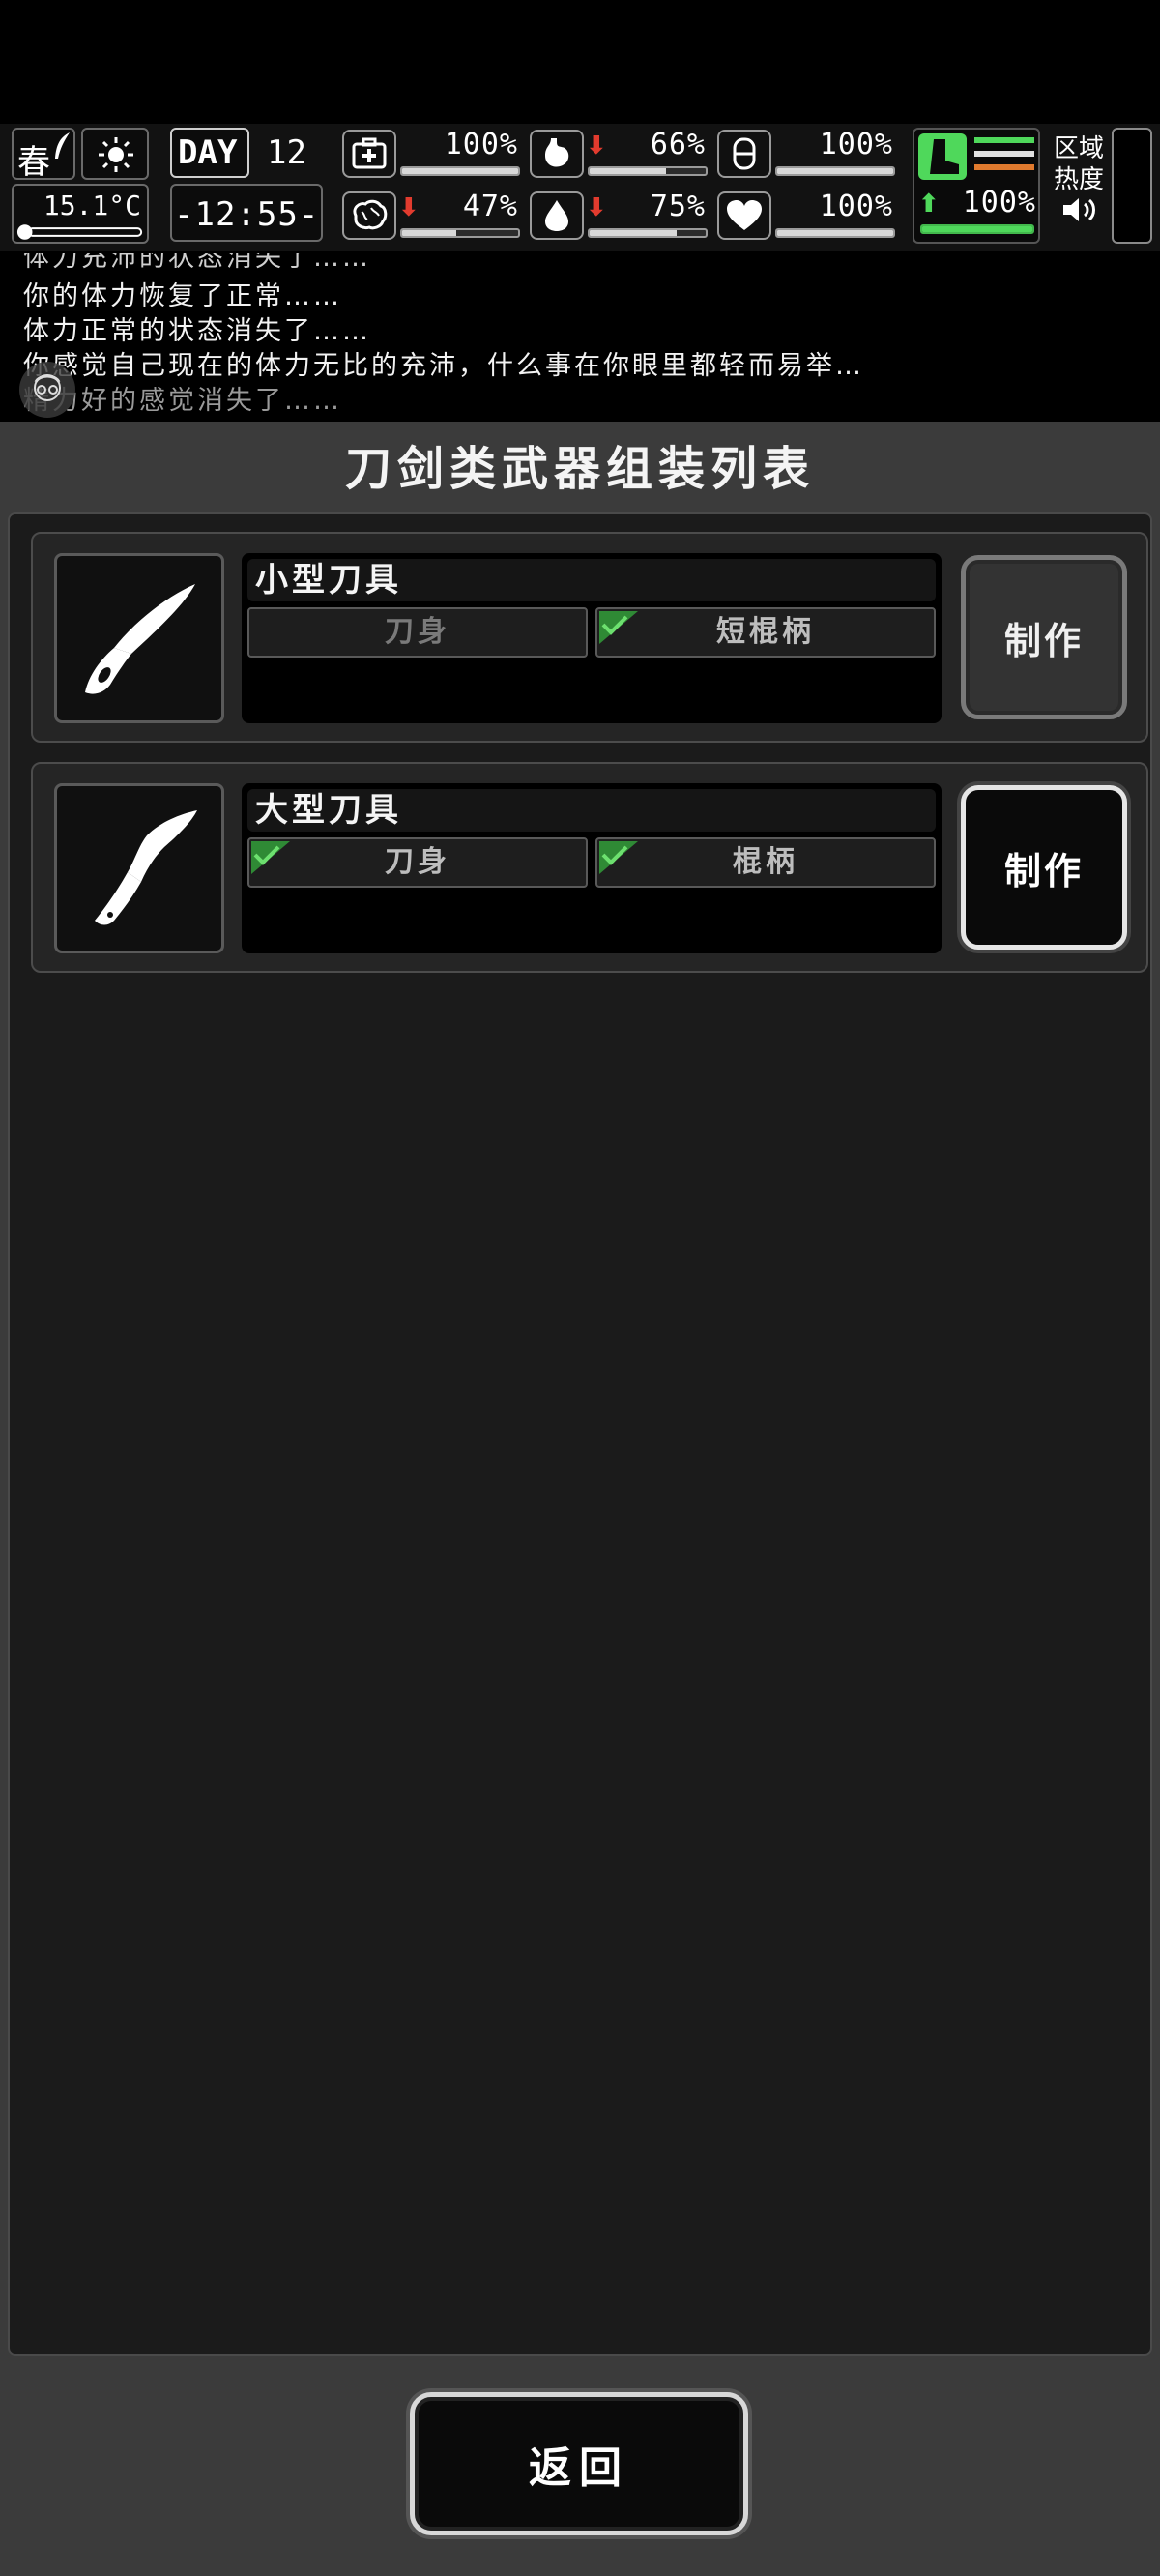  I want to click on recipe-info: 大型刀具 刀身 棍柄, so click(592, 868).